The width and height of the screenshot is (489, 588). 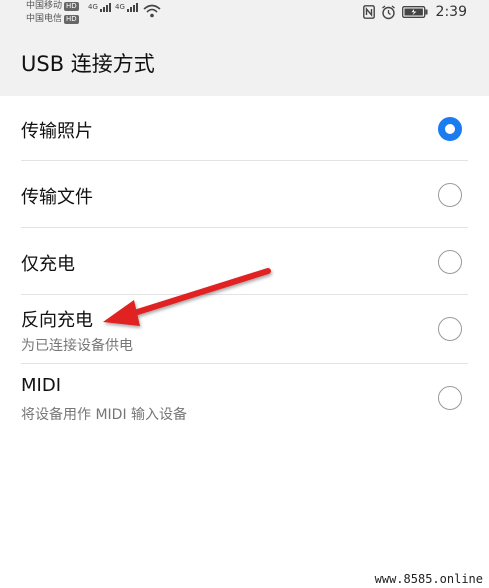 What do you see at coordinates (428, 579) in the screenshot?
I see `watermark: www.8585.online` at bounding box center [428, 579].